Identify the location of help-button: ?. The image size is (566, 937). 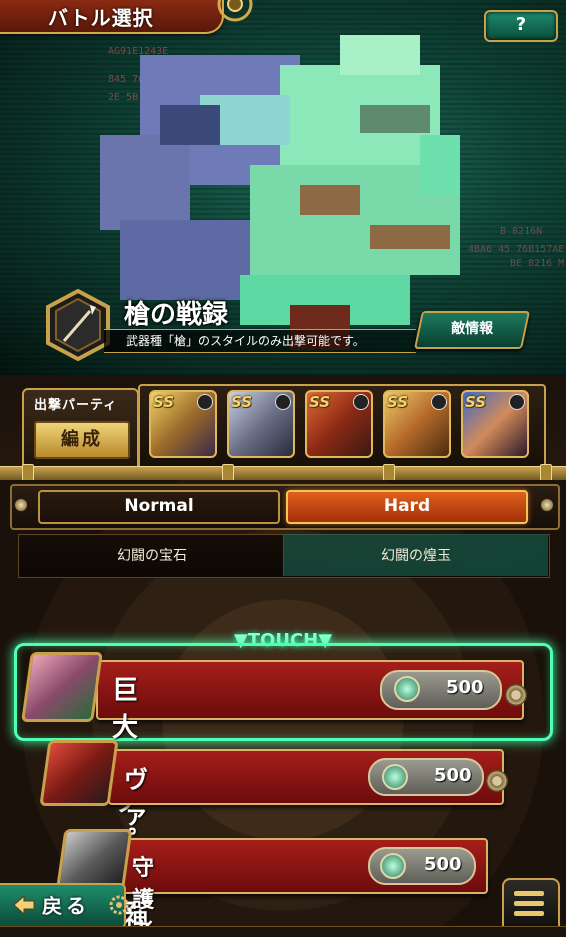
(521, 26).